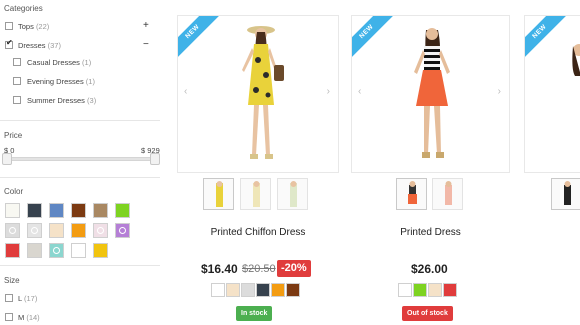 The height and width of the screenshot is (325, 580). I want to click on category-dresses-count: (37), so click(54, 45).